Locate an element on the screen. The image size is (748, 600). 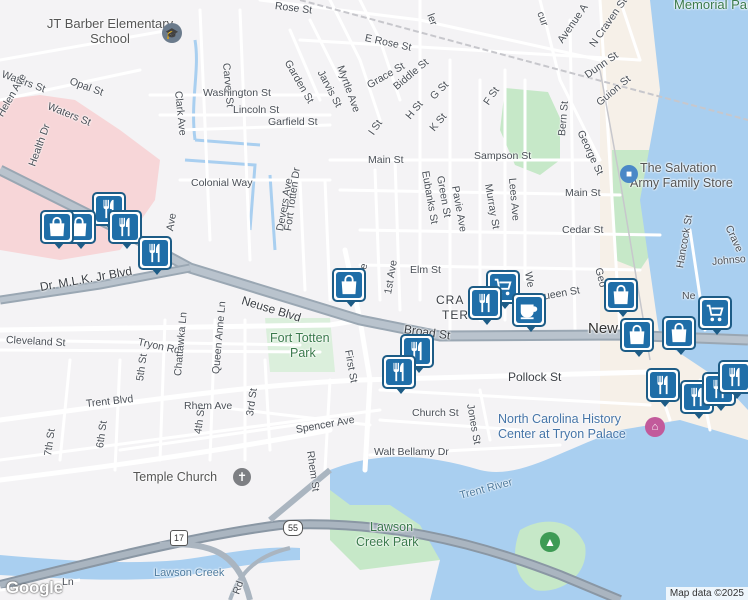
neighborhood-label: CRA is located at coordinates (450, 300).